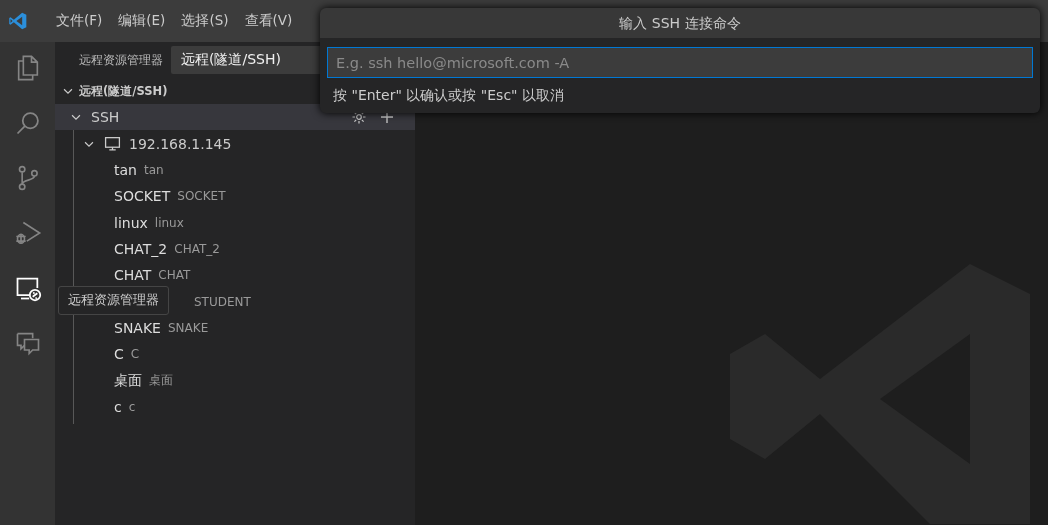 The height and width of the screenshot is (525, 1048). What do you see at coordinates (131, 222) in the screenshot?
I see `tree-item: linux` at bounding box center [131, 222].